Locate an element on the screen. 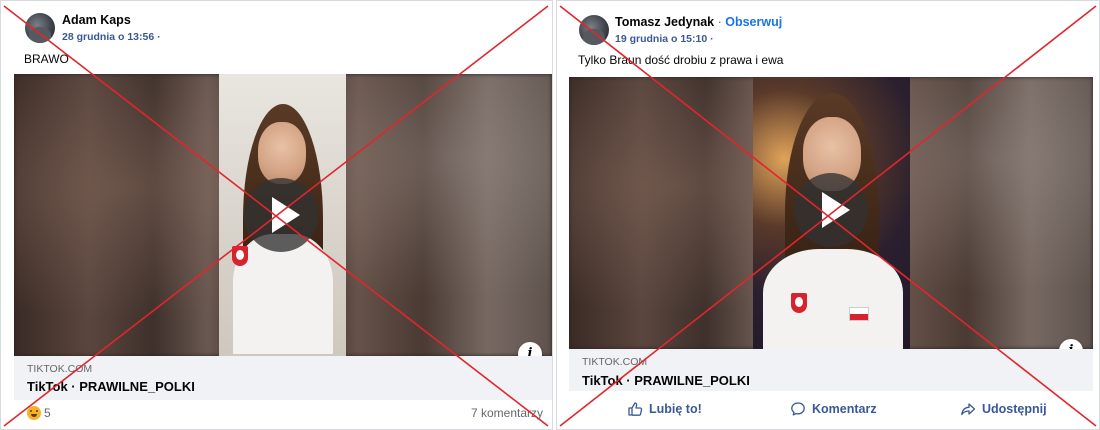 The image size is (1100, 430). reaction-count: 5 is located at coordinates (47, 413).